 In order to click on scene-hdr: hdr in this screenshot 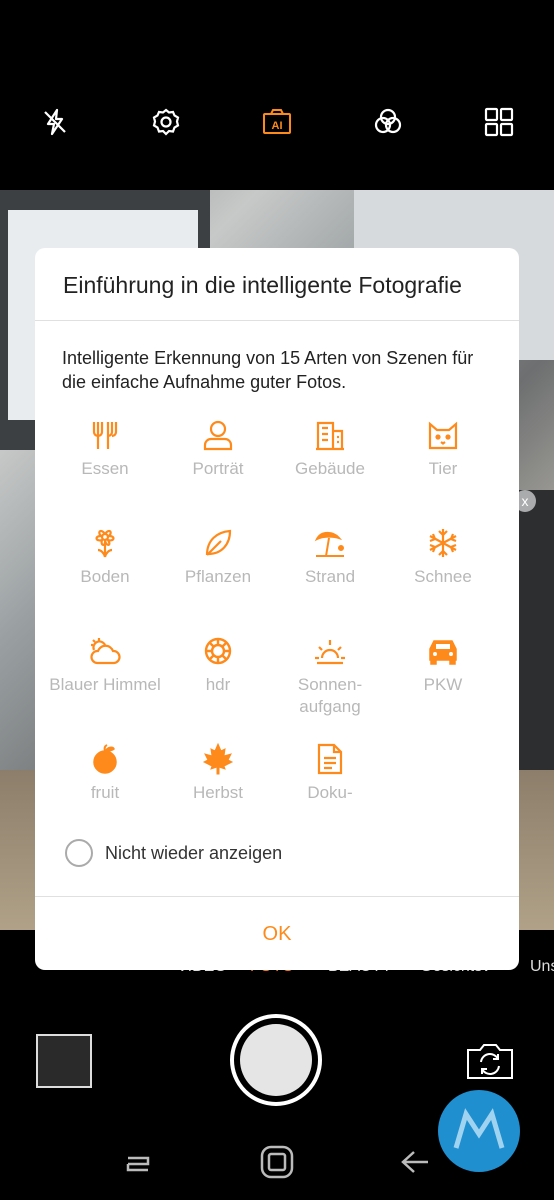, I will do `click(218, 665)`.